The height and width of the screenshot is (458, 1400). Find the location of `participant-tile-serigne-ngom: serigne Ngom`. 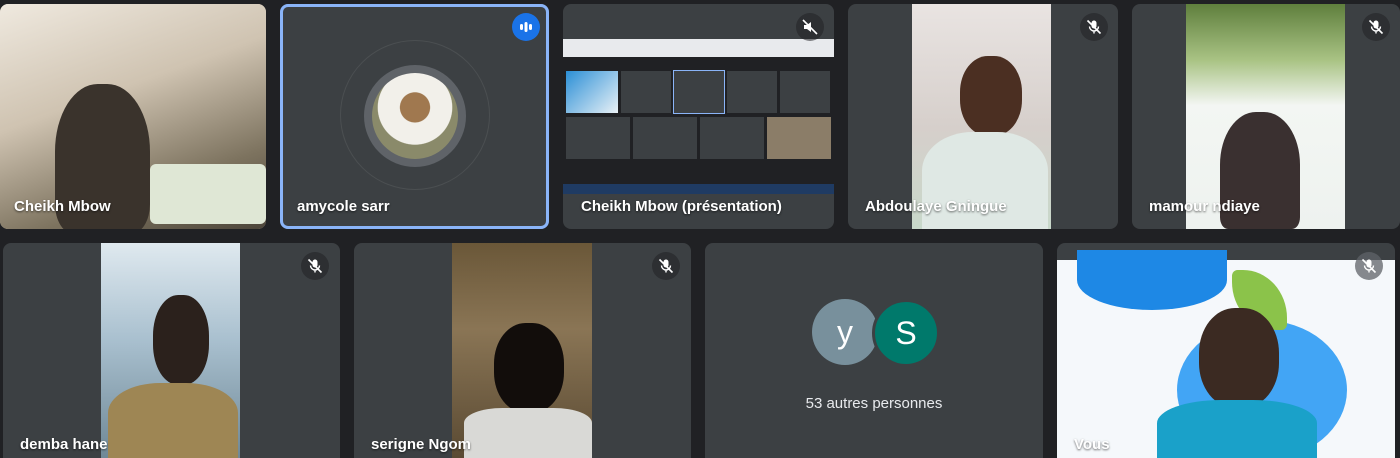

participant-tile-serigne-ngom: serigne Ngom is located at coordinates (522, 350).